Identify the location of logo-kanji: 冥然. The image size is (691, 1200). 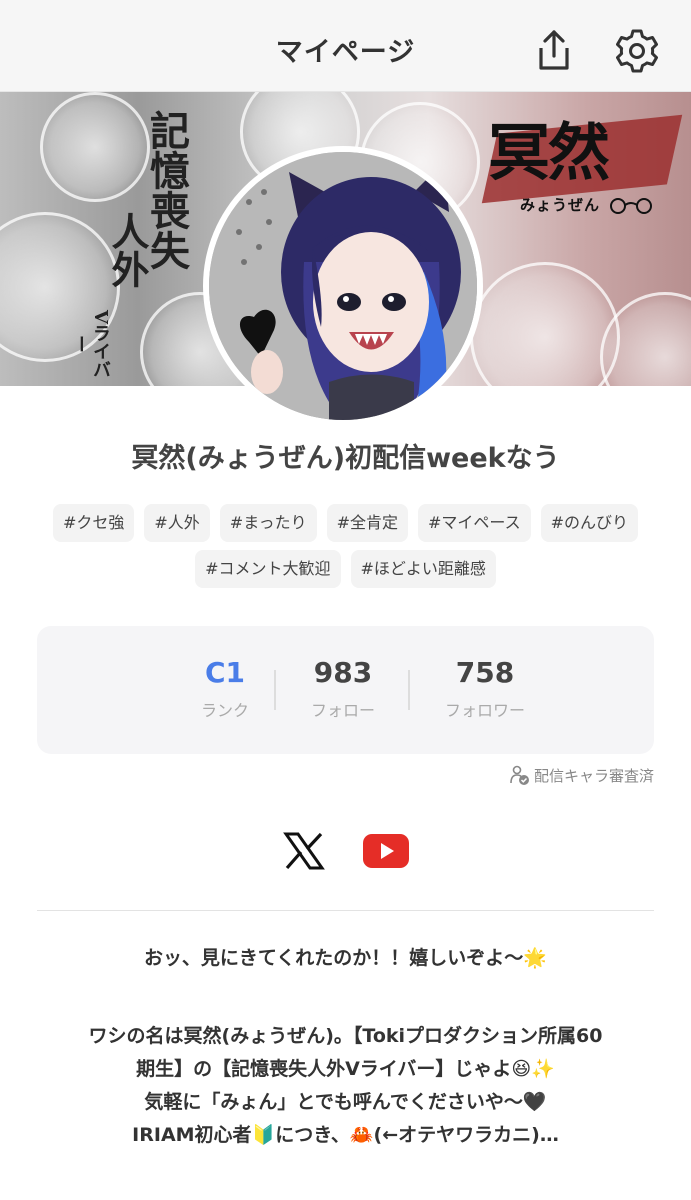
(549, 152).